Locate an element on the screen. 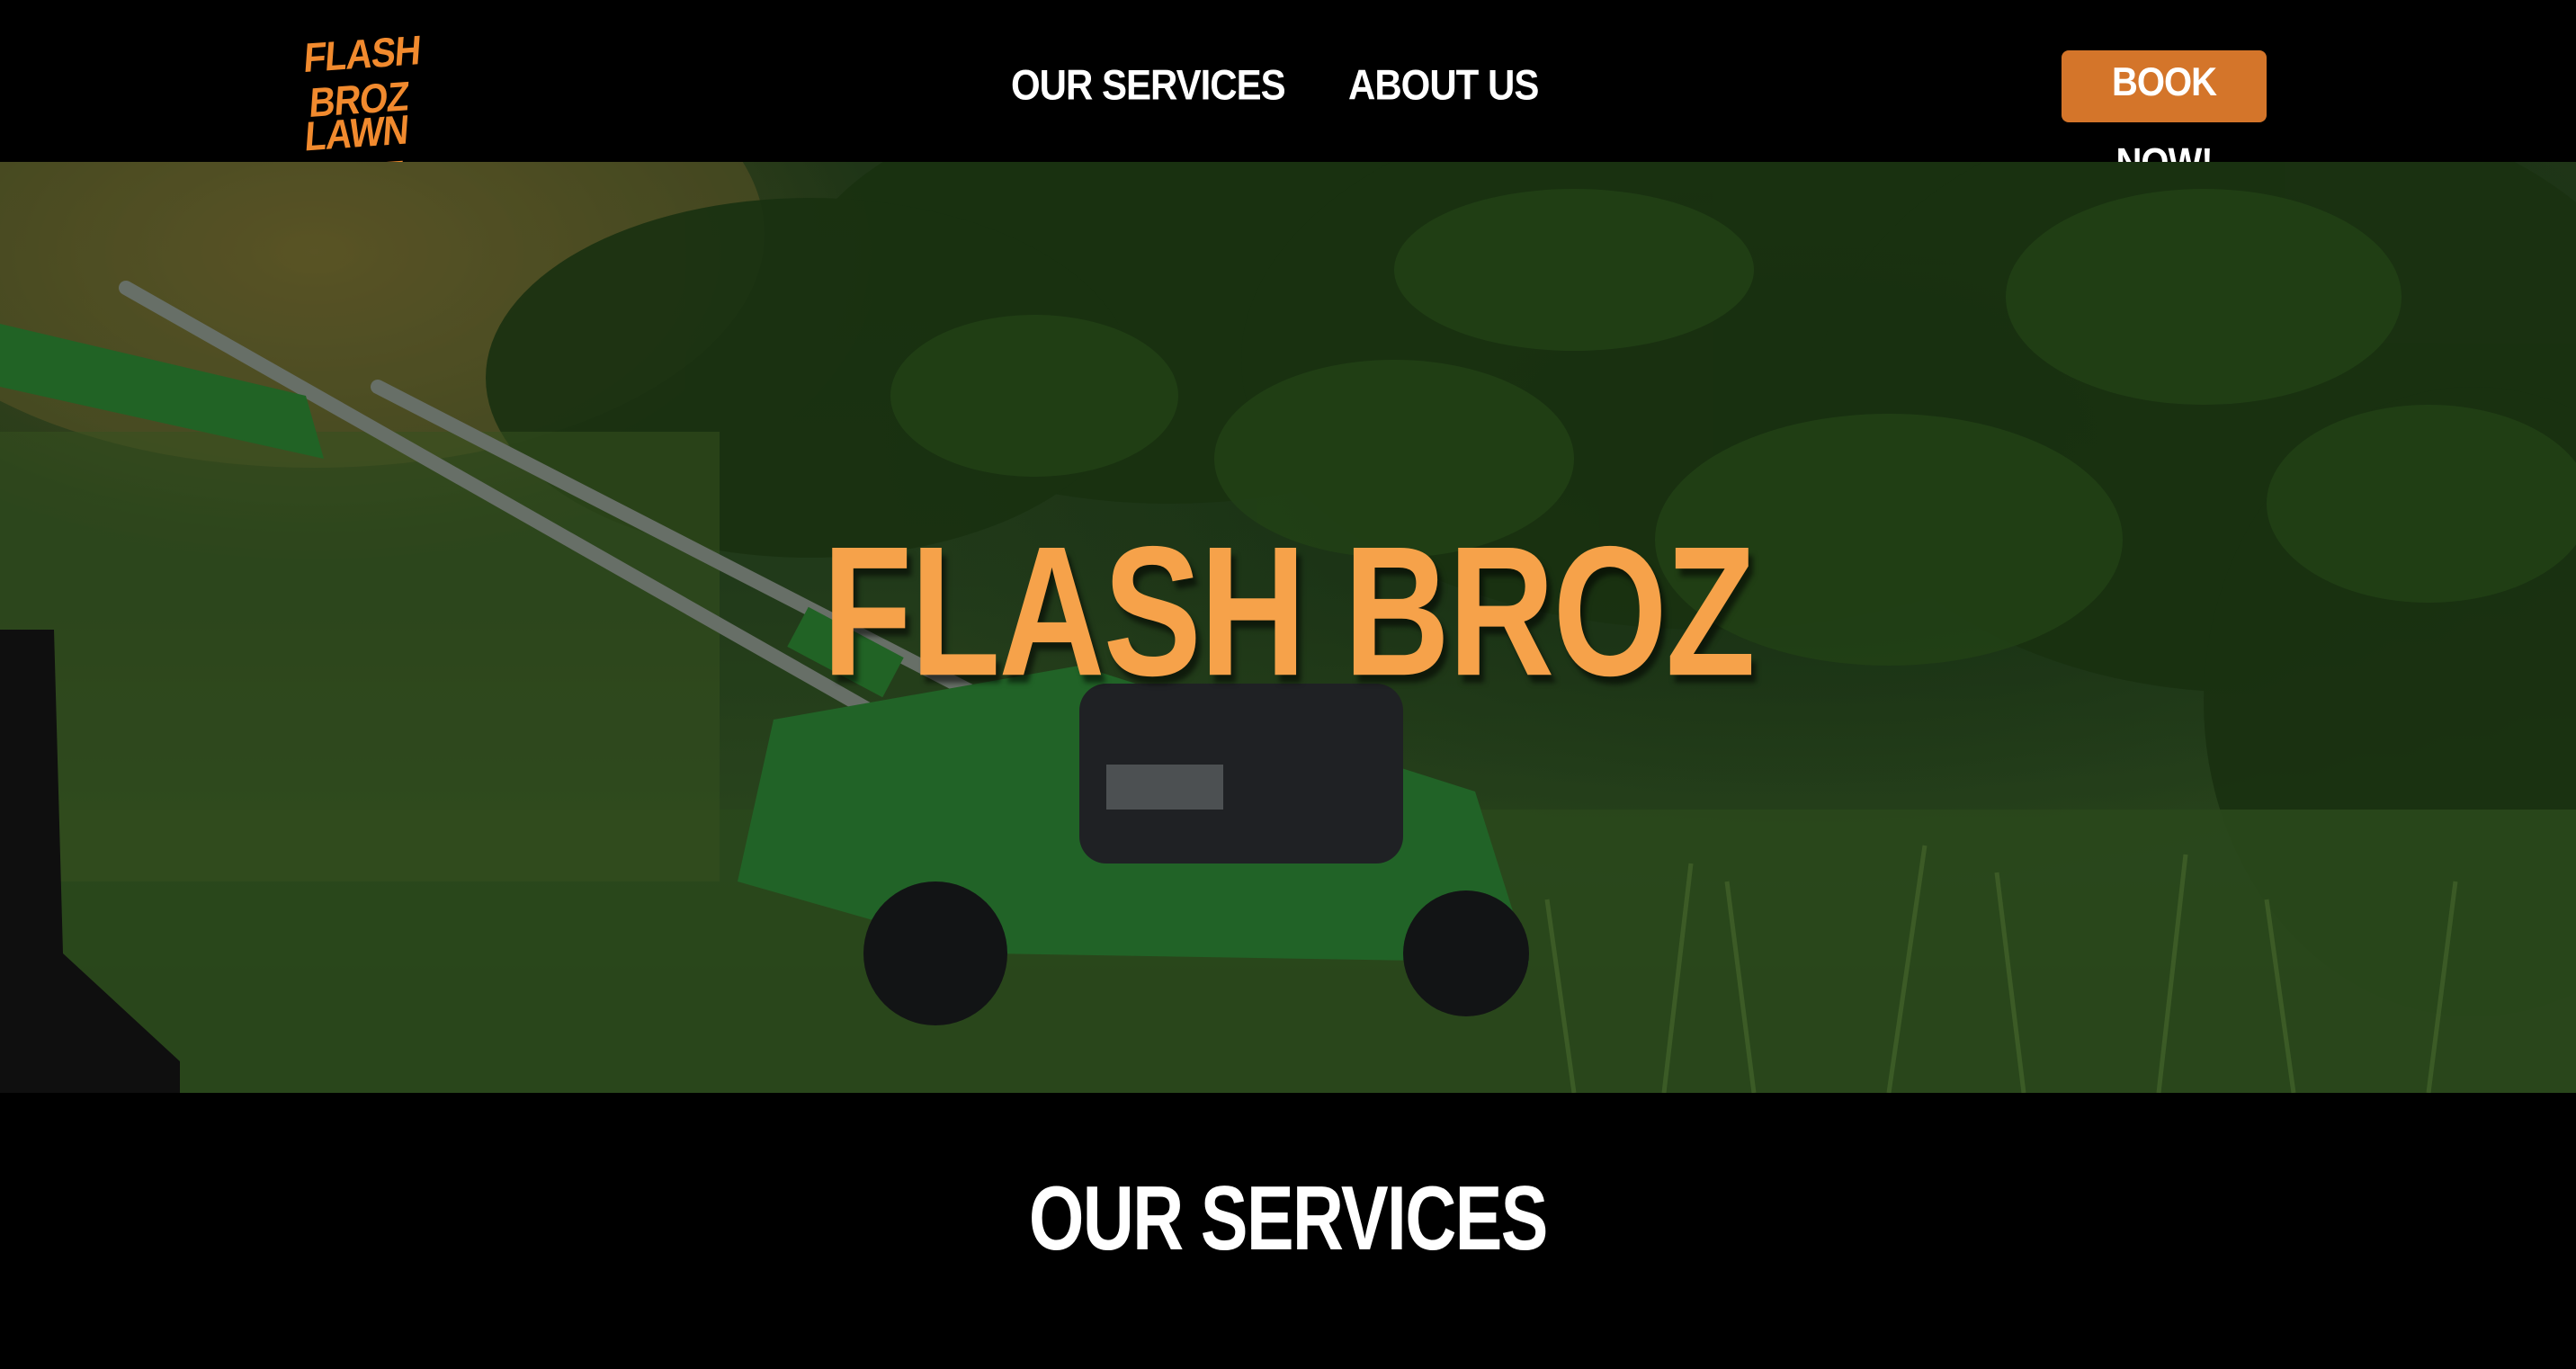 The height and width of the screenshot is (1369, 2576). hero-title: FLASH BROZ is located at coordinates (1288, 612).